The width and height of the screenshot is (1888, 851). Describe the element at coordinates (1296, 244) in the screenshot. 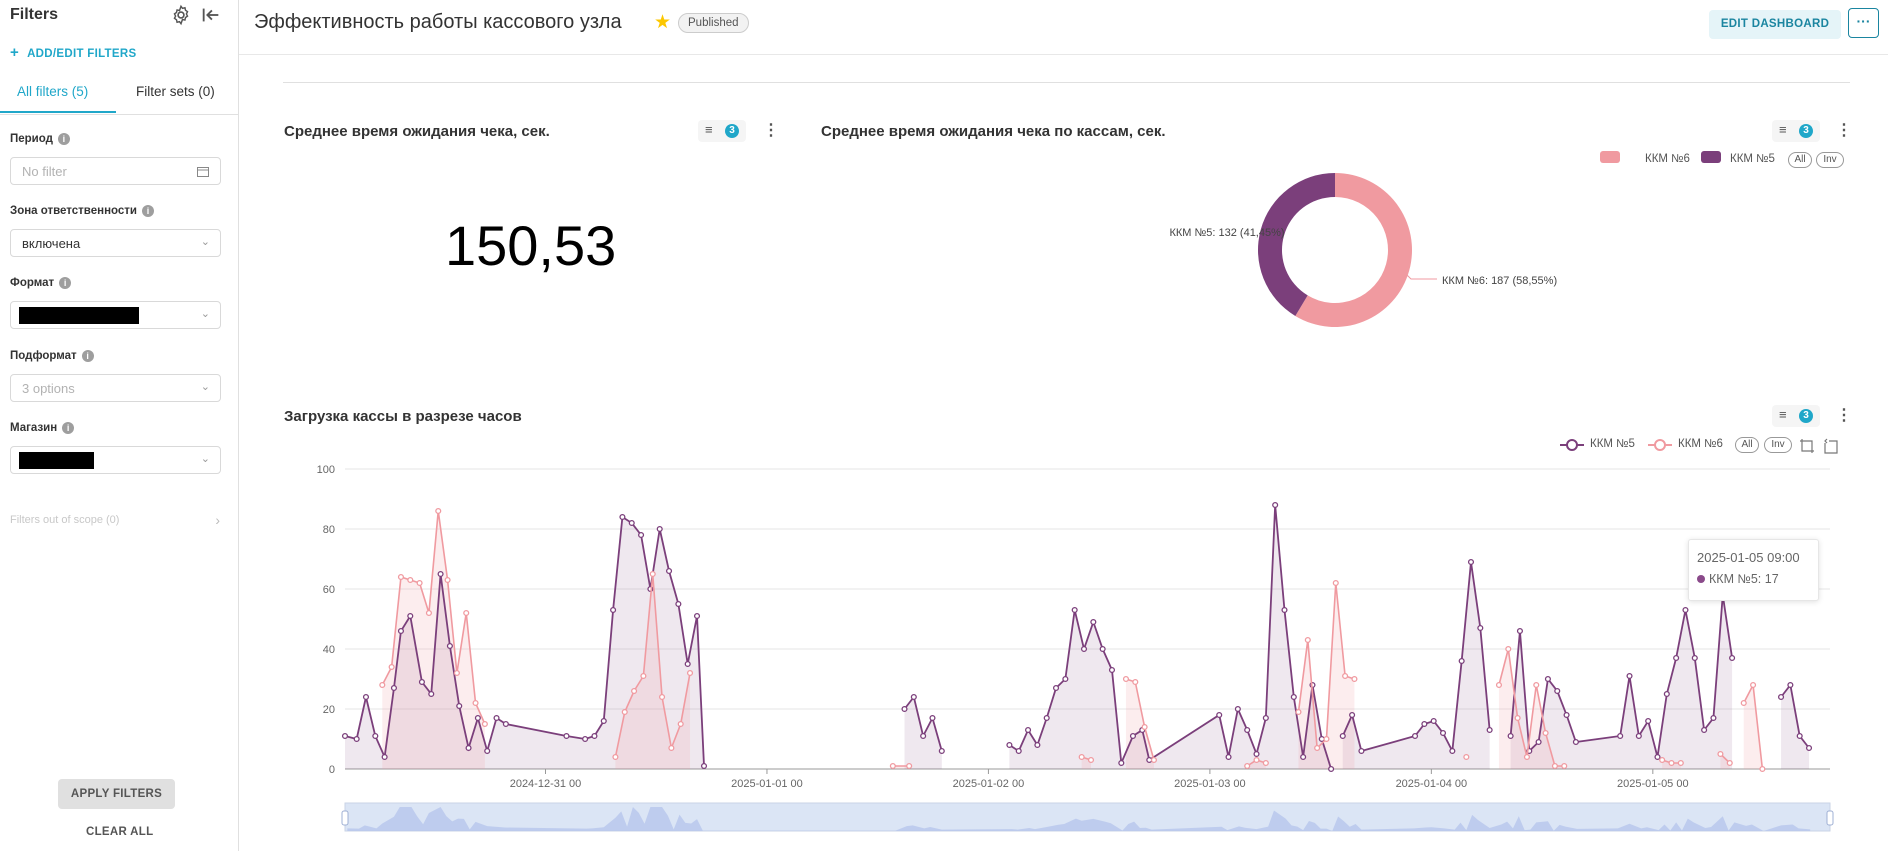

I see `donut-slice-kkm5` at that location.